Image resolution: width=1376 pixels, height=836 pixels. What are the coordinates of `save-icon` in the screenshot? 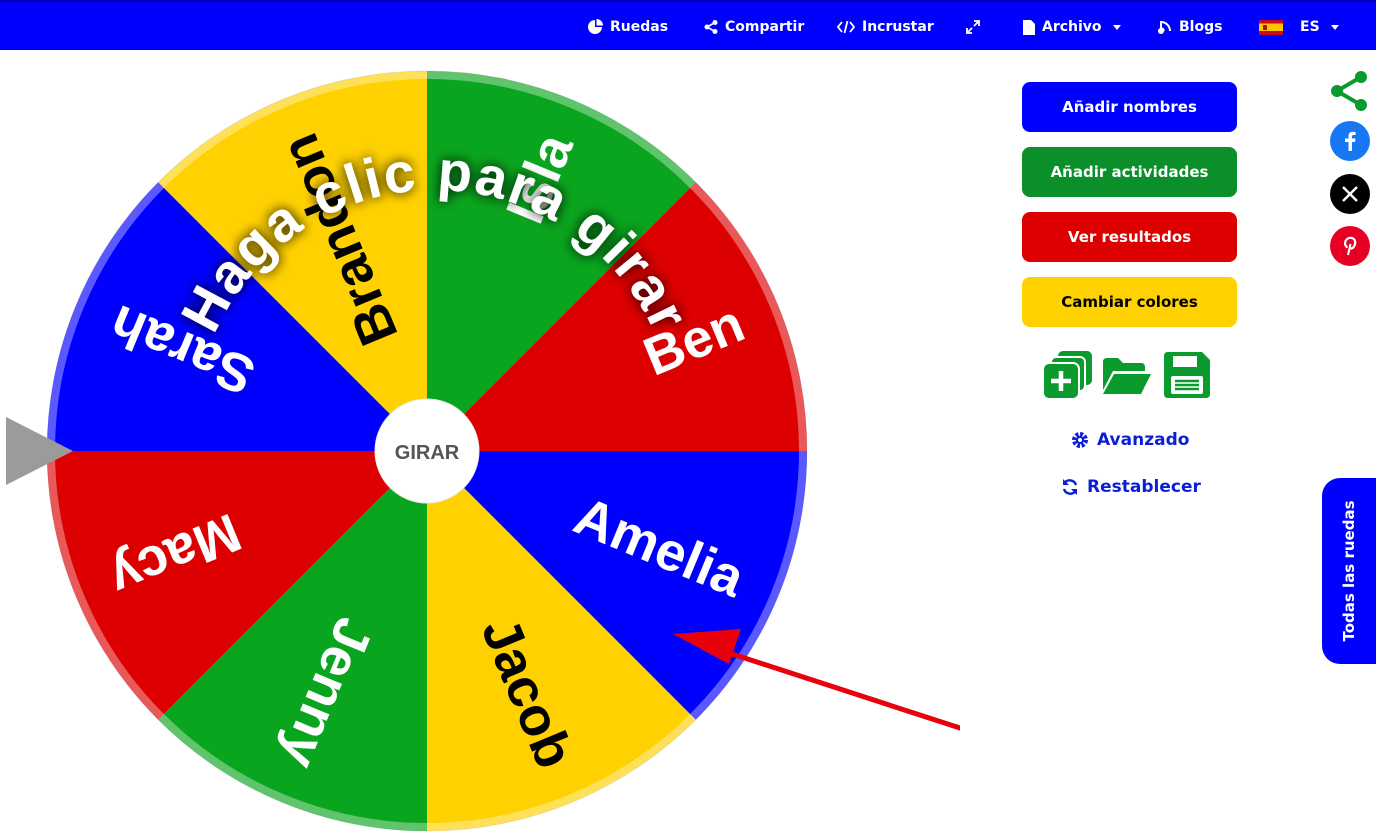 It's located at (1187, 375).